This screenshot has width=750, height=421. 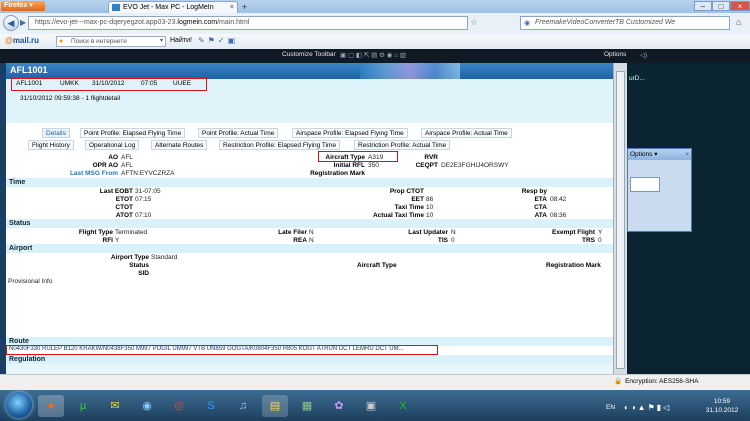 I want to click on search-box: ◉ FreemakeVideoConverterTB Customized We, so click(x=625, y=23).